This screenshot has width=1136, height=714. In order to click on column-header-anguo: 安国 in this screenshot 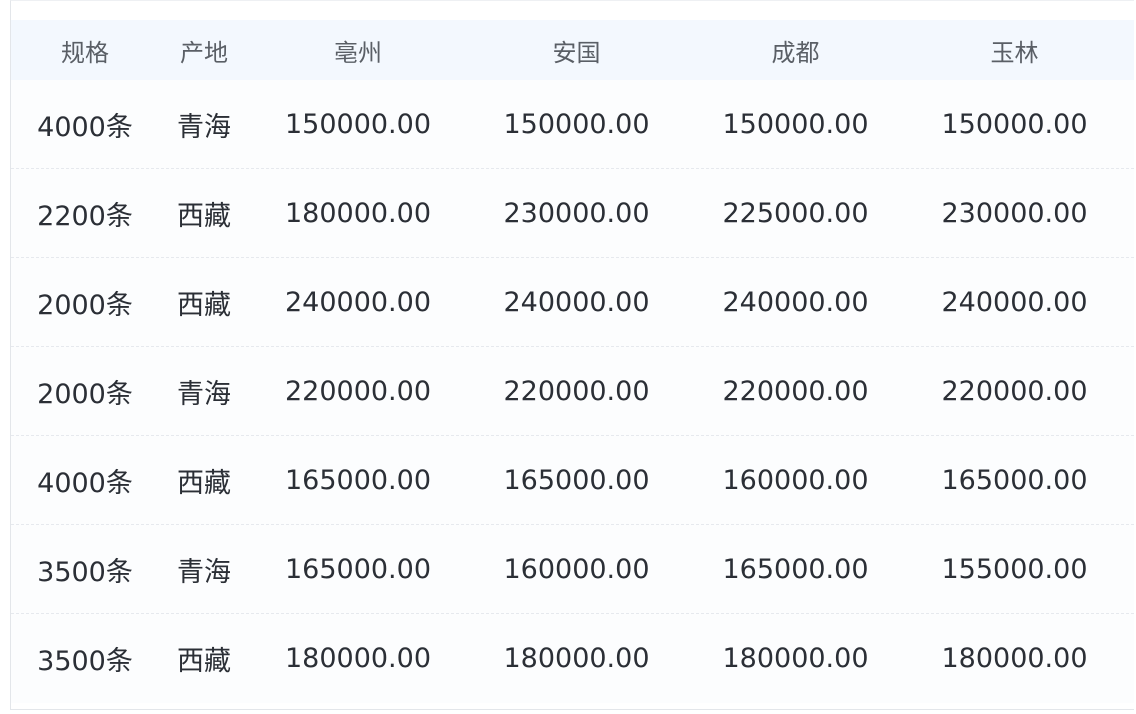, I will do `click(576, 52)`.